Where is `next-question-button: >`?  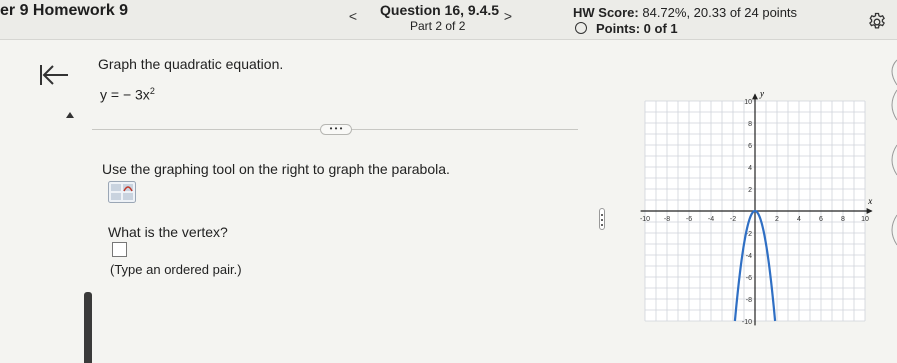 next-question-button: > is located at coordinates (508, 16).